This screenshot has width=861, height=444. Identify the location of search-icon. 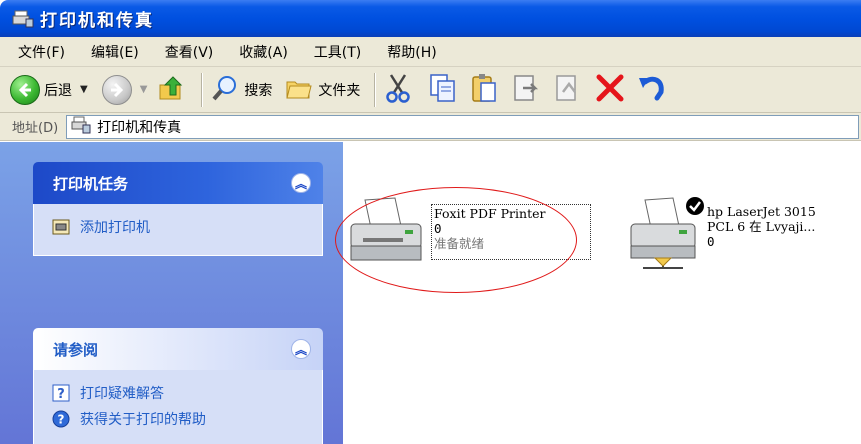
(225, 90).